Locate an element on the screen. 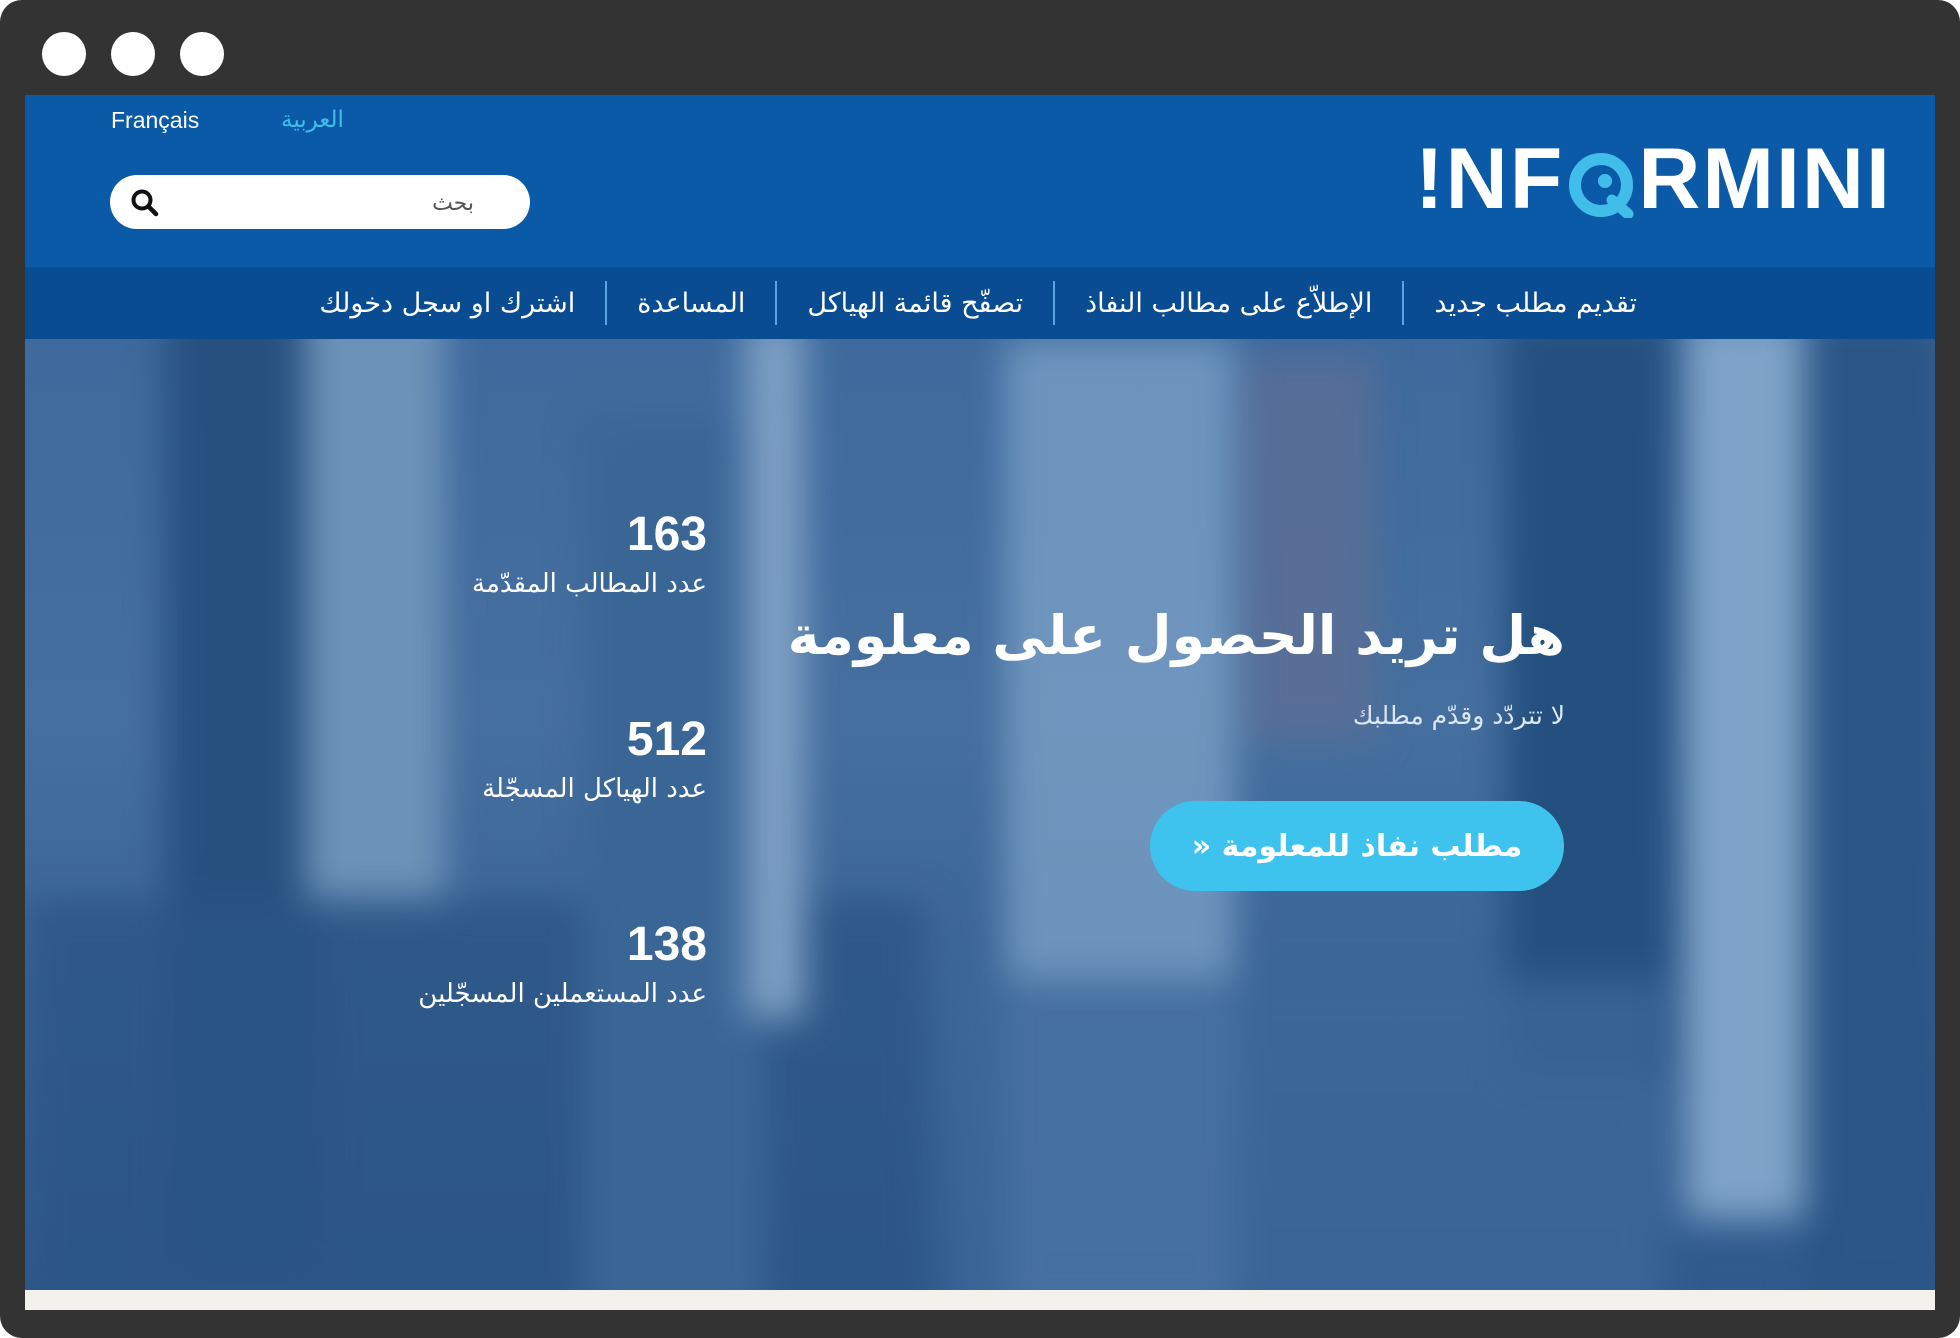 Image resolution: width=1960 pixels, height=1338 pixels. logo-text-end: RMINI is located at coordinates (1765, 179).